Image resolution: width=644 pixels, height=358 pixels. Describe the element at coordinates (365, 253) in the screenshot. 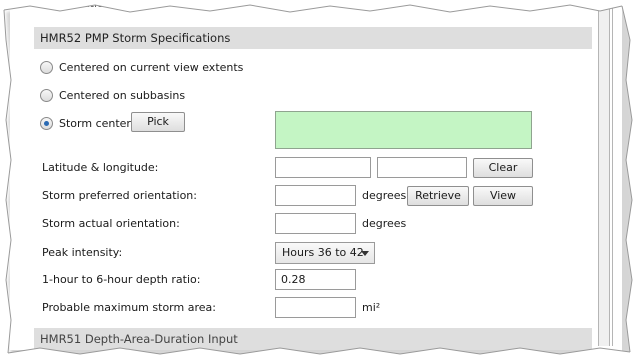

I see `chevron-down-icon` at that location.